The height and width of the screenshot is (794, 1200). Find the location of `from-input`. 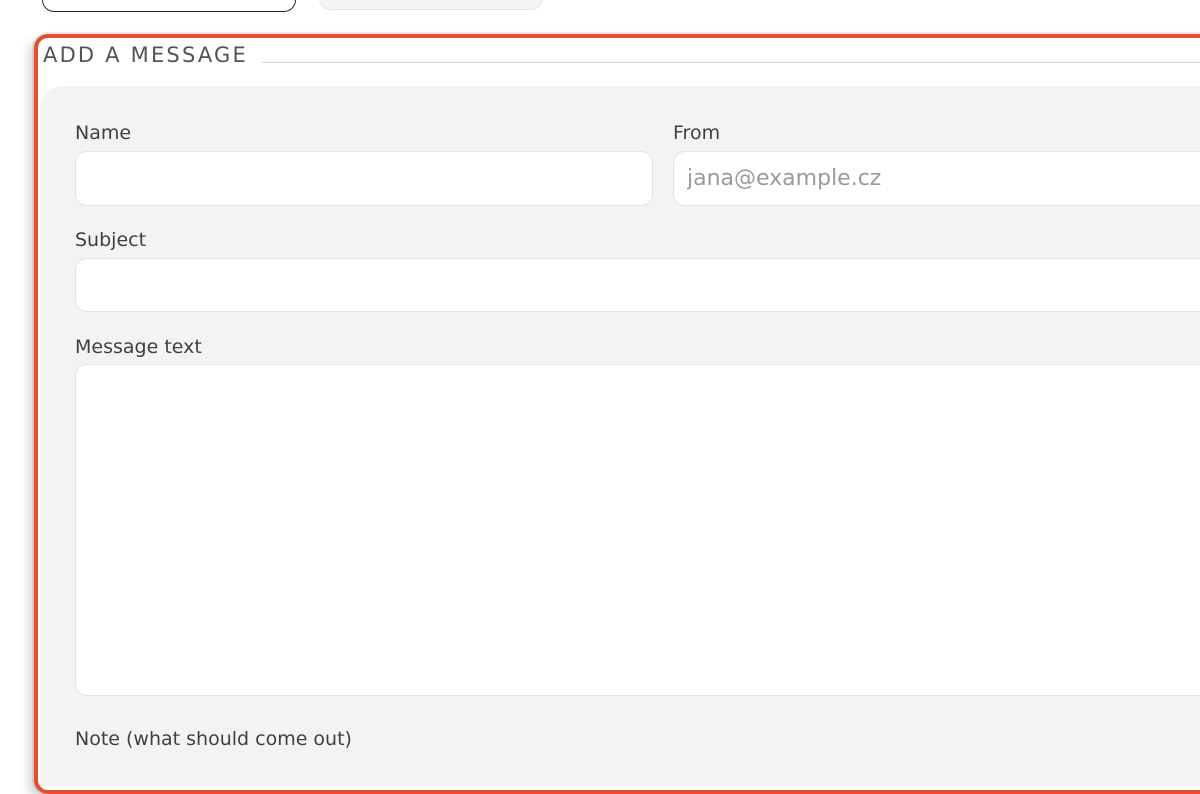

from-input is located at coordinates (936, 178).